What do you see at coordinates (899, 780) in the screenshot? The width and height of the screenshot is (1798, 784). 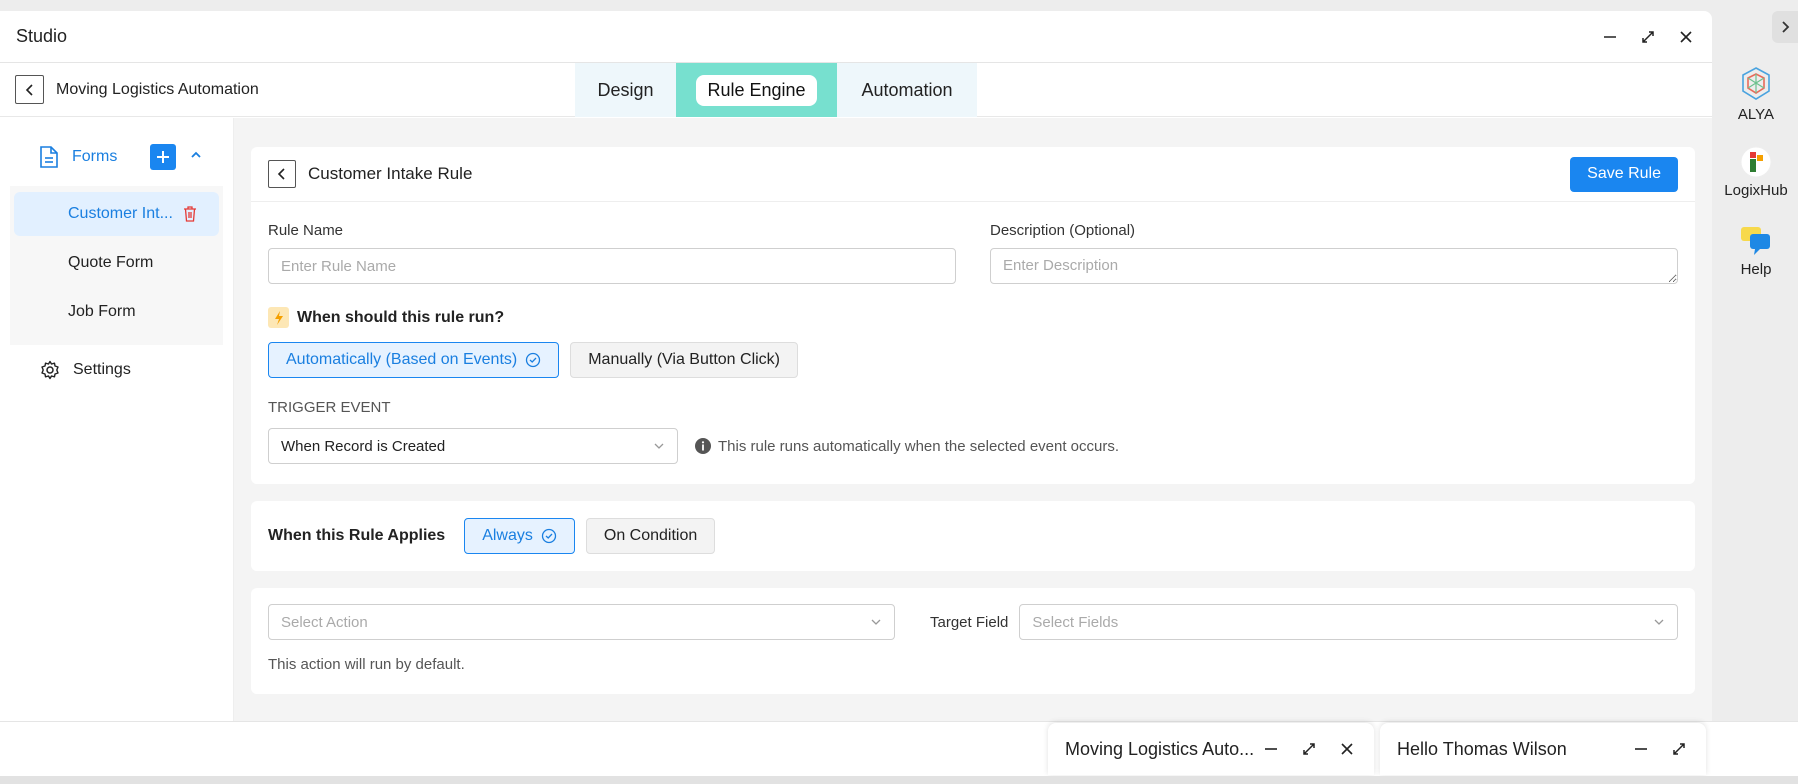 I see `bottom-strip` at bounding box center [899, 780].